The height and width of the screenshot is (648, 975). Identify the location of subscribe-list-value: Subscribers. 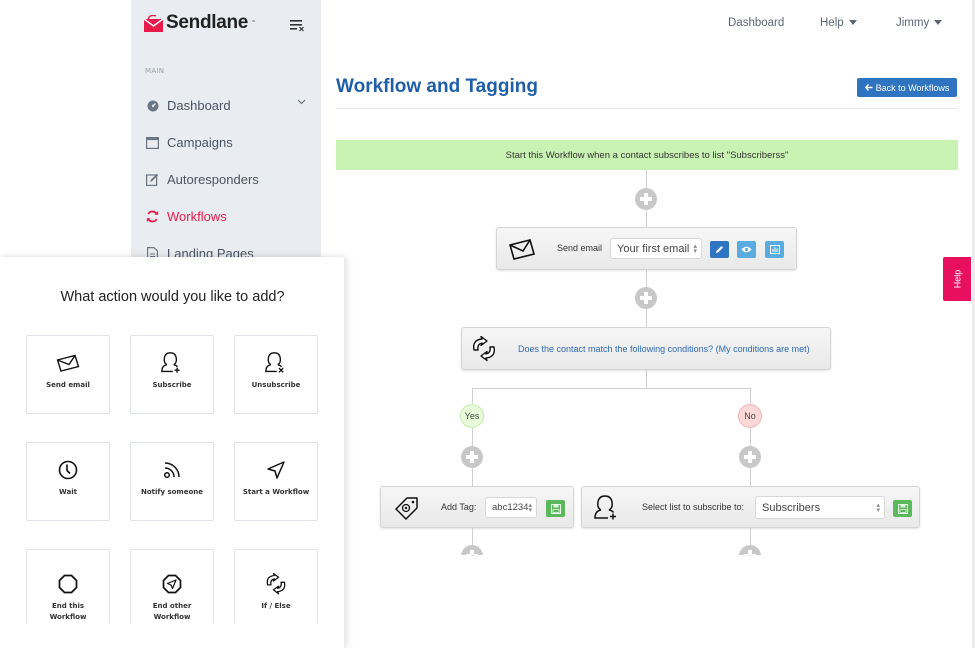
(791, 507).